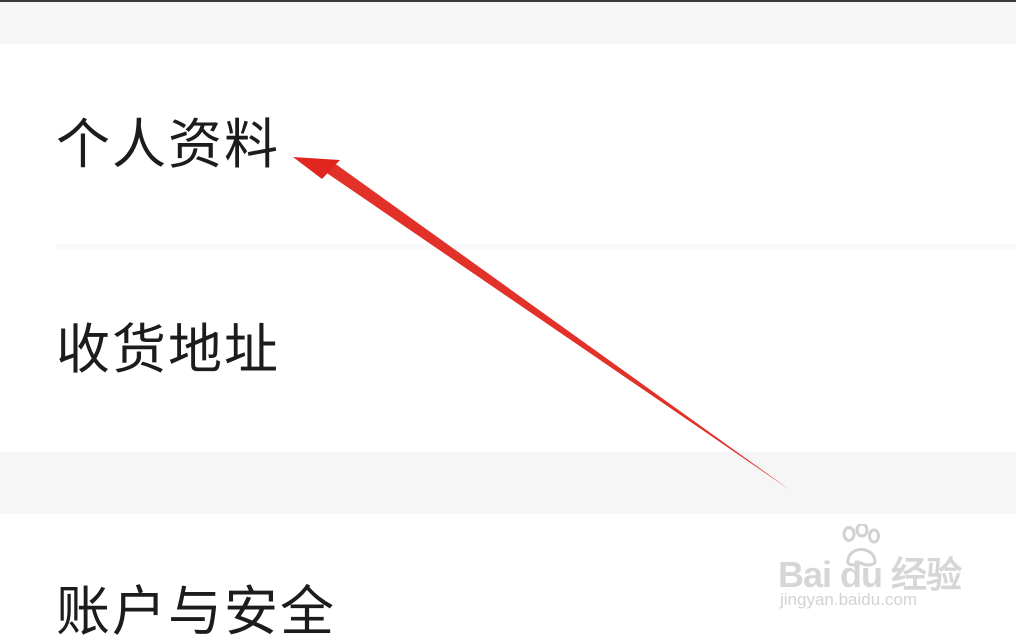 The width and height of the screenshot is (1016, 643). What do you see at coordinates (508, 483) in the screenshot?
I see `section-gap` at bounding box center [508, 483].